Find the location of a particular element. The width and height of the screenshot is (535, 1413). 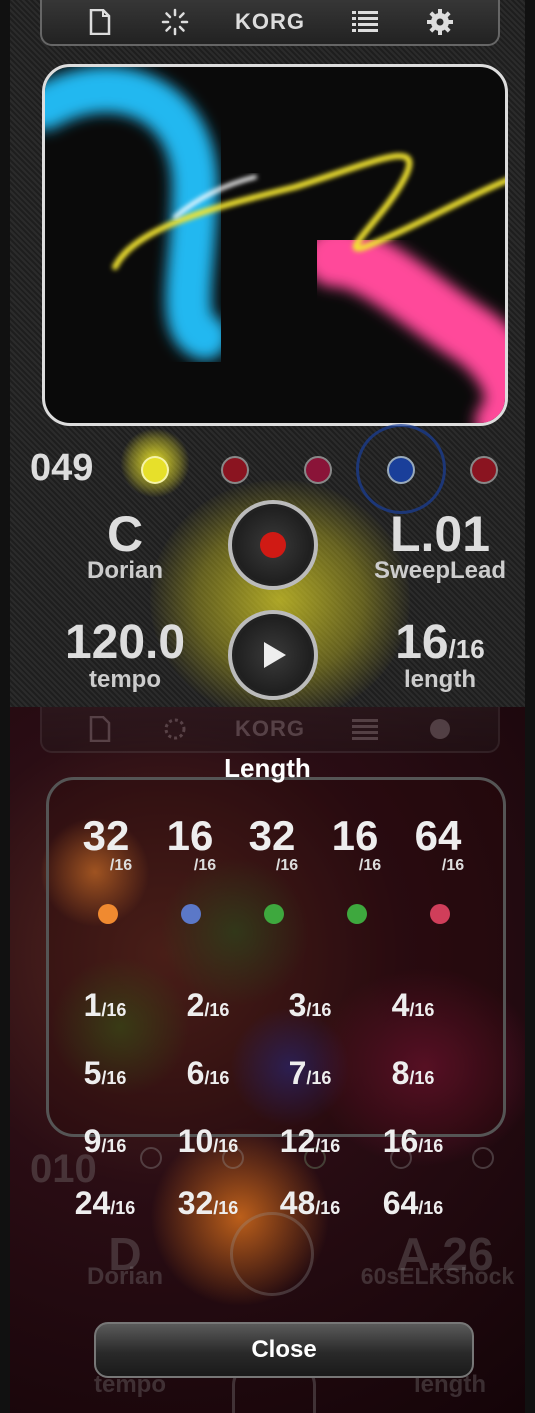

key-value: C is located at coordinates (125, 534).